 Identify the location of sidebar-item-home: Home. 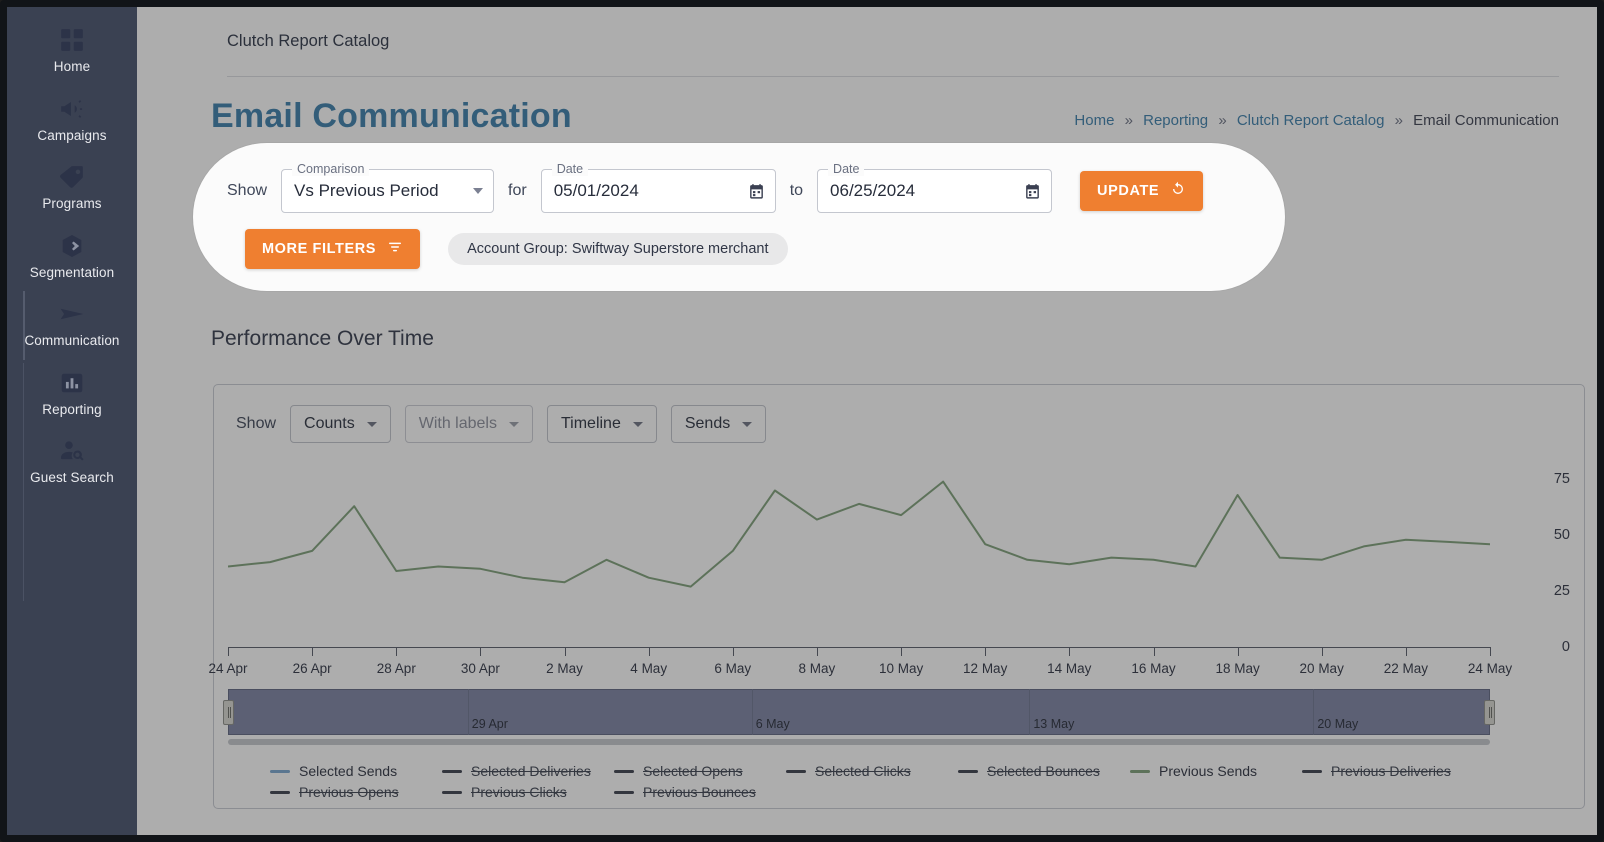
(72, 49).